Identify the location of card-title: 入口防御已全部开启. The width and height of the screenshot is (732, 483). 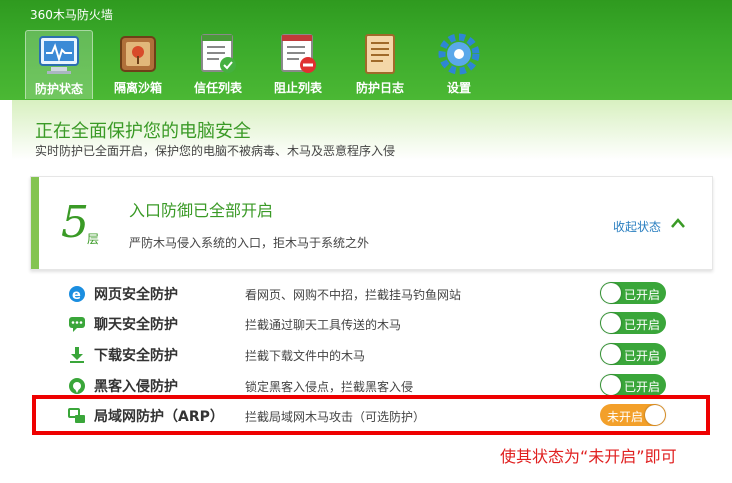
(201, 210).